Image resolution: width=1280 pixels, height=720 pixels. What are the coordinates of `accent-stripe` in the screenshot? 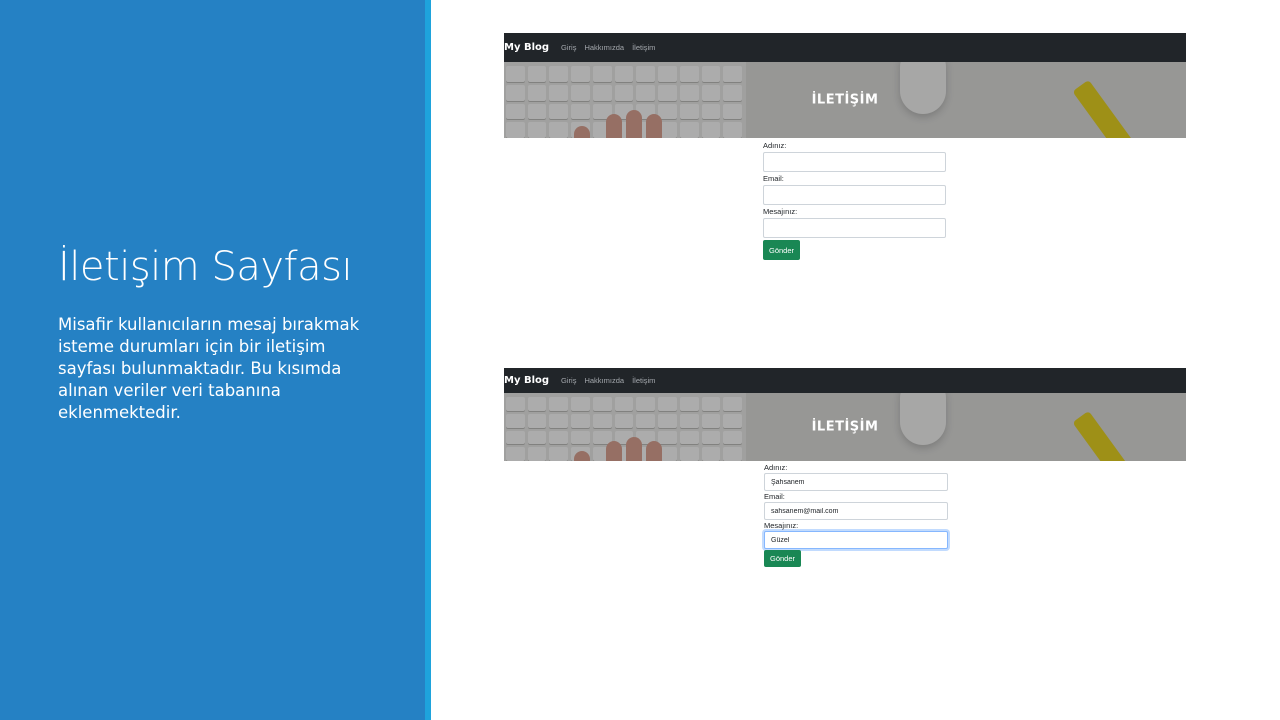 It's located at (428, 360).